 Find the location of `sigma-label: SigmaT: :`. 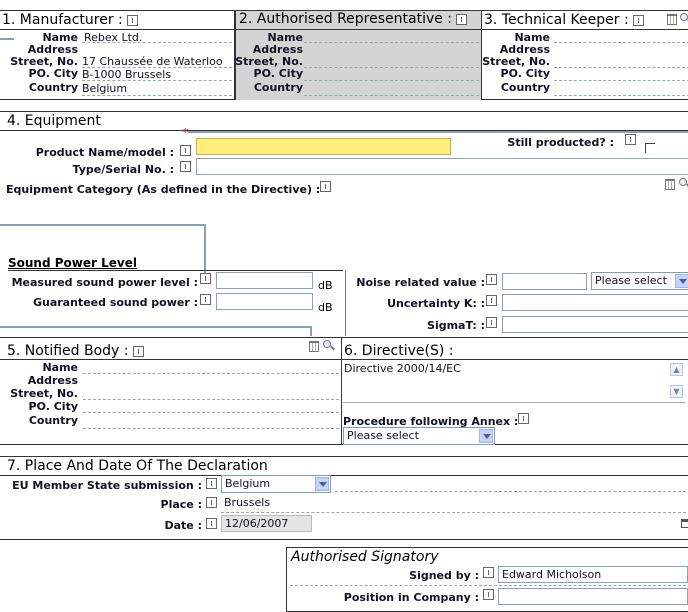

sigma-label: SigmaT: : is located at coordinates (456, 325).